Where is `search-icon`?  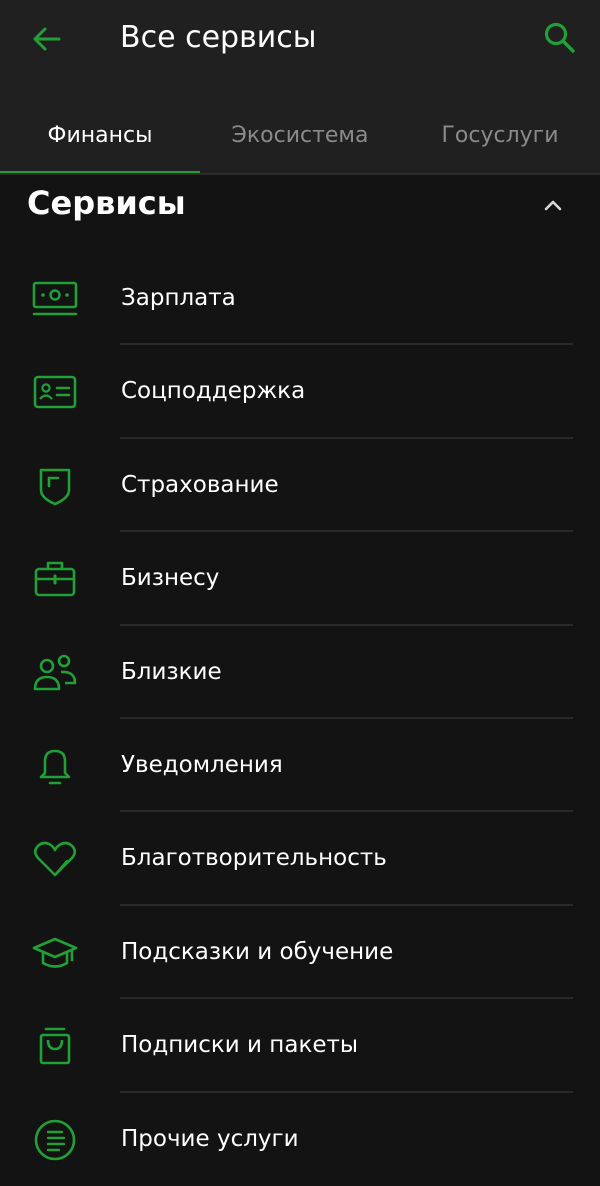
search-icon is located at coordinates (559, 37).